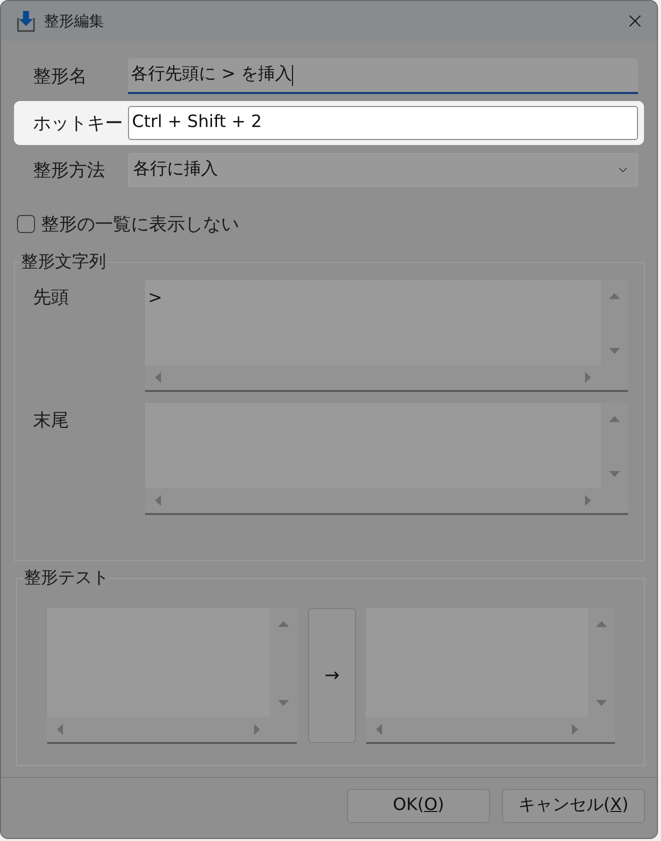 The image size is (661, 841). I want to click on text-area: >, so click(386, 336).